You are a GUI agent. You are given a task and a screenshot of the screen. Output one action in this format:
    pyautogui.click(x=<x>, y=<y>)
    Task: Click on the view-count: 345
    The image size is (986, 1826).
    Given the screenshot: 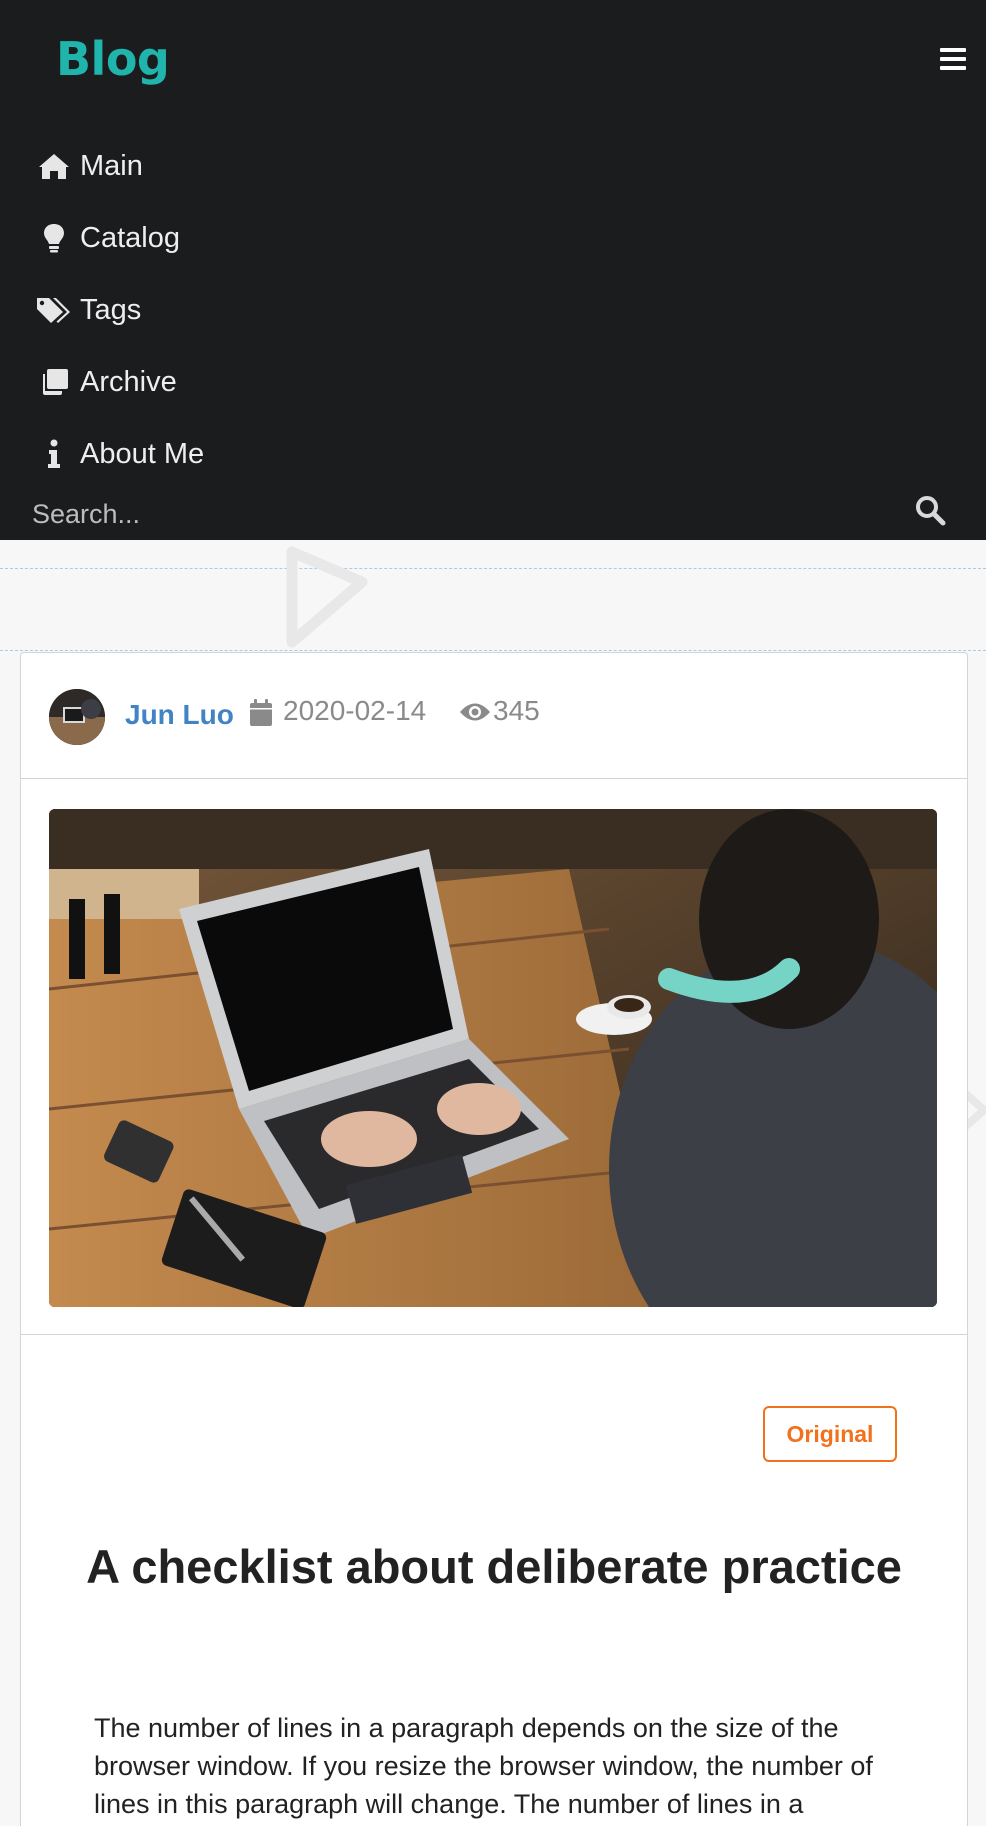 What is the action you would take?
    pyautogui.click(x=516, y=710)
    